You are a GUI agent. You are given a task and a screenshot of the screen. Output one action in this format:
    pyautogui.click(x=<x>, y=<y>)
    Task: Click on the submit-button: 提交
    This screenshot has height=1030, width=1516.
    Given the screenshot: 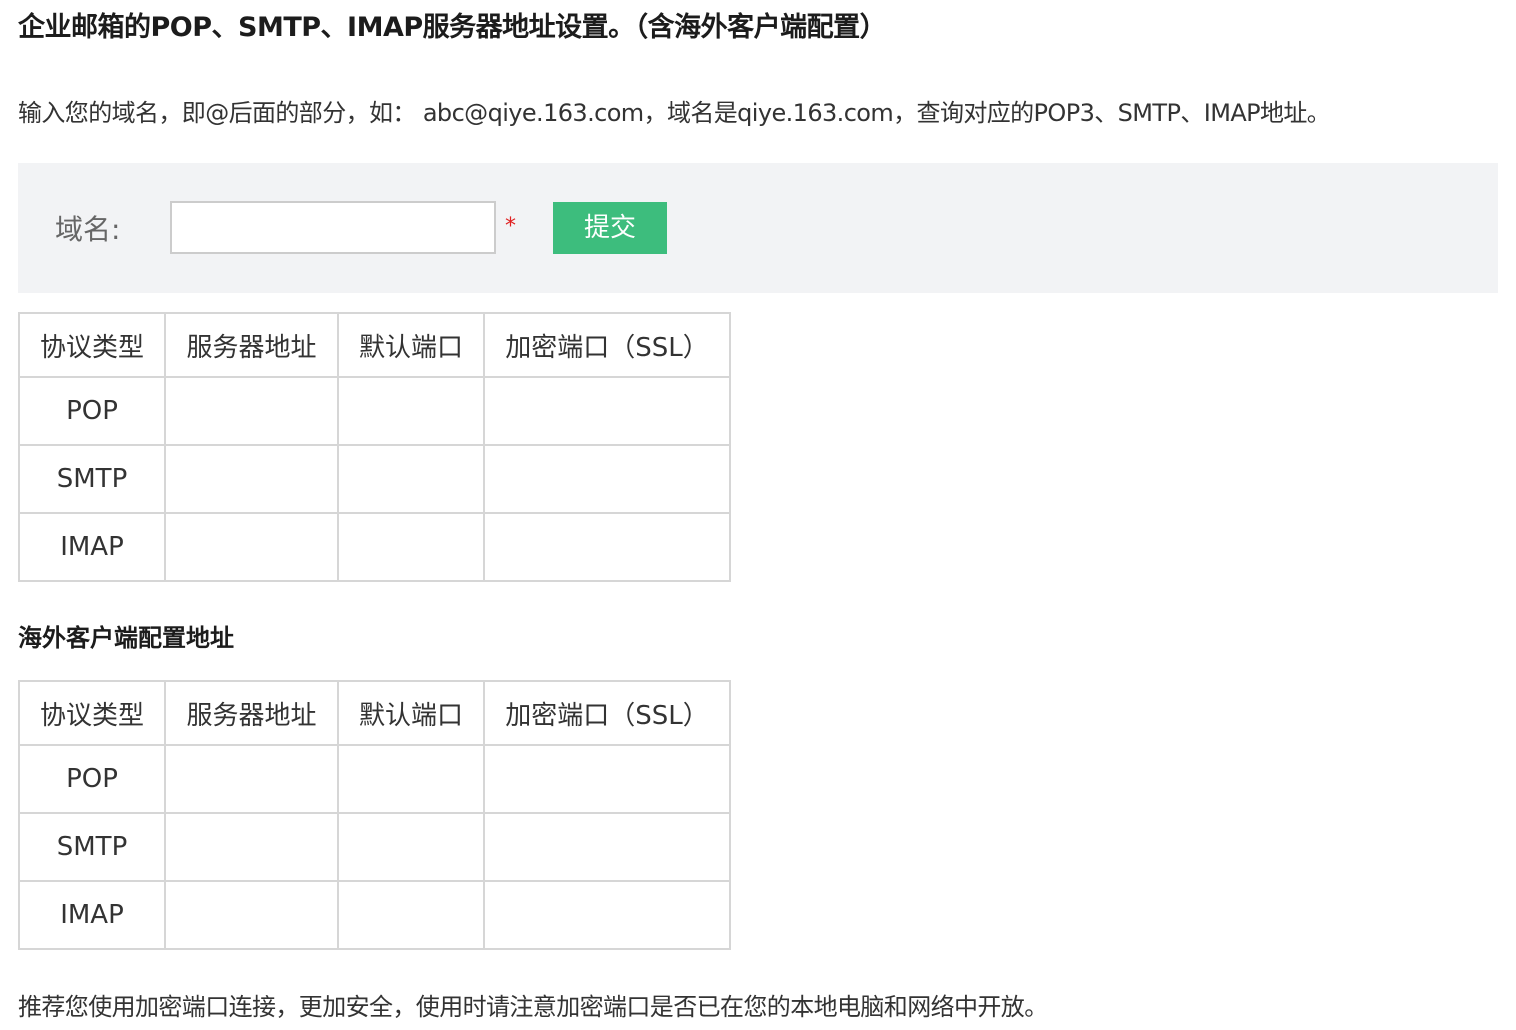 What is the action you would take?
    pyautogui.click(x=610, y=228)
    